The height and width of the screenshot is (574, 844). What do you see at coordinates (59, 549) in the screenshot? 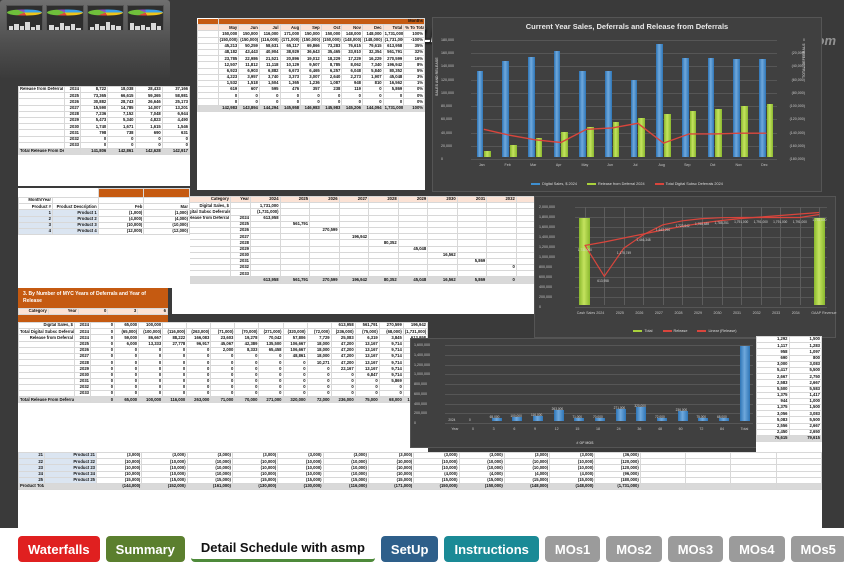
I see `sheet-tab-waterfalls: Waterfalls` at bounding box center [59, 549].